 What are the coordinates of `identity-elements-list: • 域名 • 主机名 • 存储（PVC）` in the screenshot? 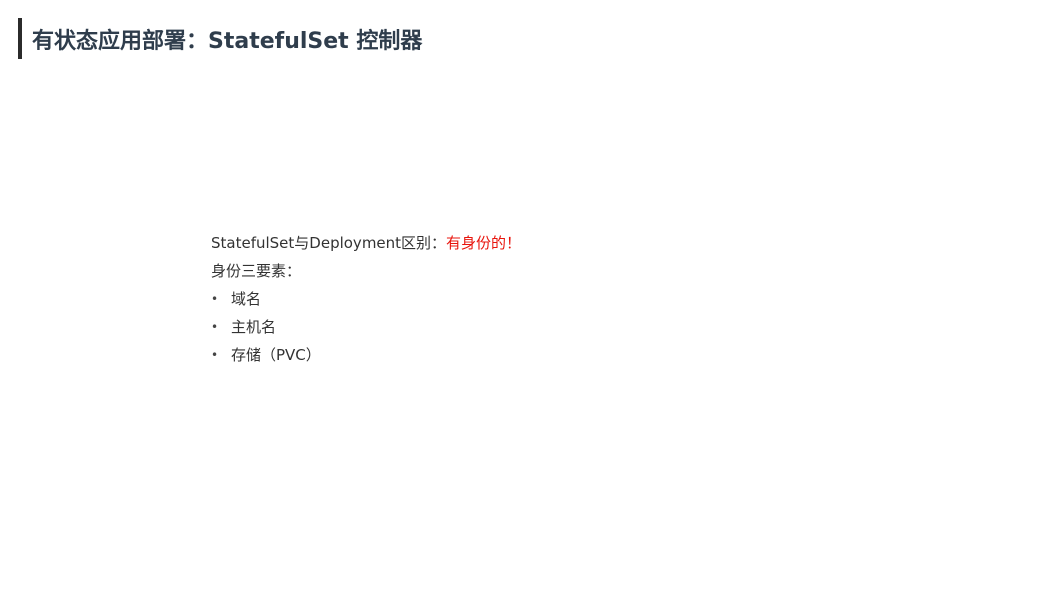 It's located at (366, 327).